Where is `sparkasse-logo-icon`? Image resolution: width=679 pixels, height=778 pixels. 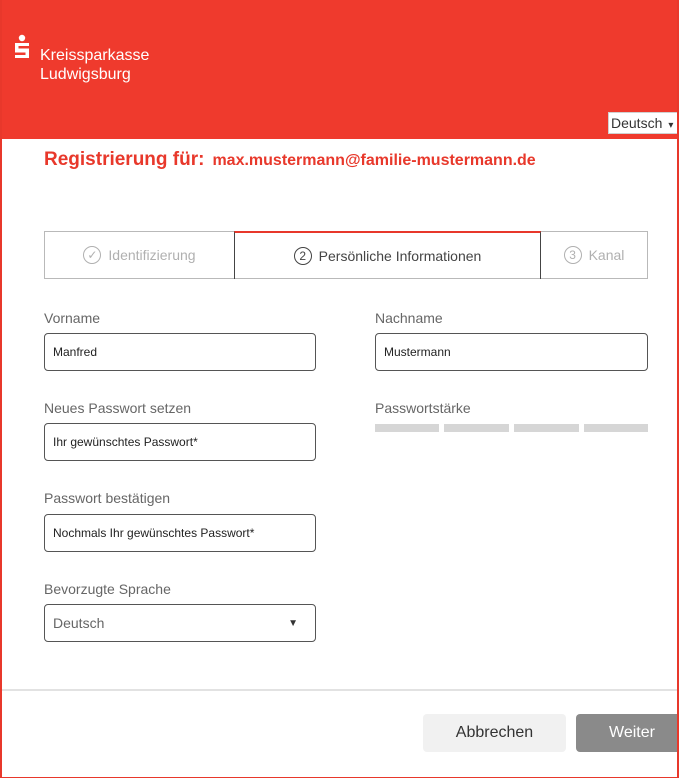 sparkasse-logo-icon is located at coordinates (22, 46).